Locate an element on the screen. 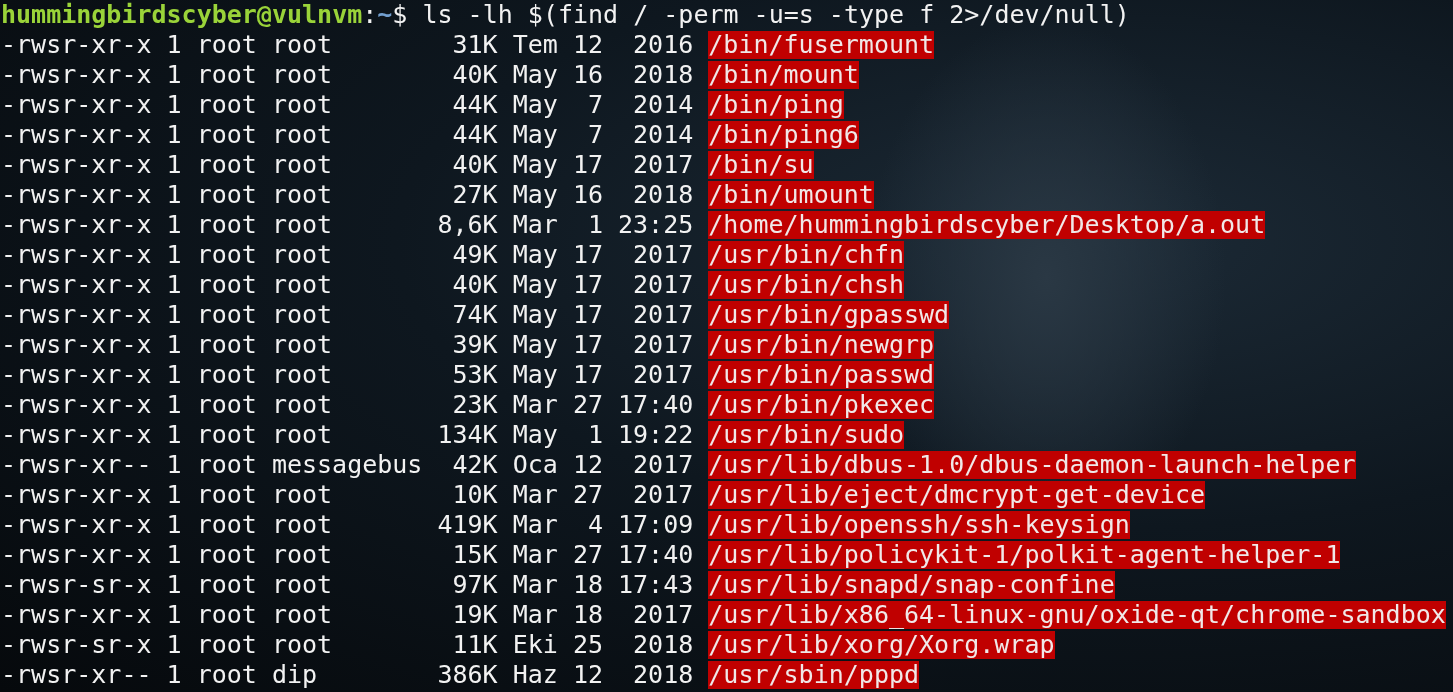  file-size: 42K is located at coordinates (475, 464).